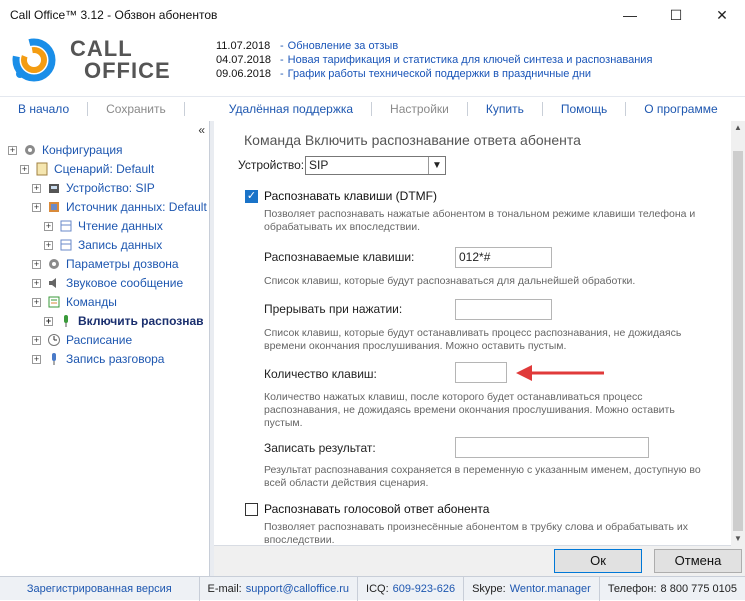 This screenshot has height=601, width=745. Describe the element at coordinates (100, 588) in the screenshot. I see `registered-version: Зарегистрированная версия` at that location.